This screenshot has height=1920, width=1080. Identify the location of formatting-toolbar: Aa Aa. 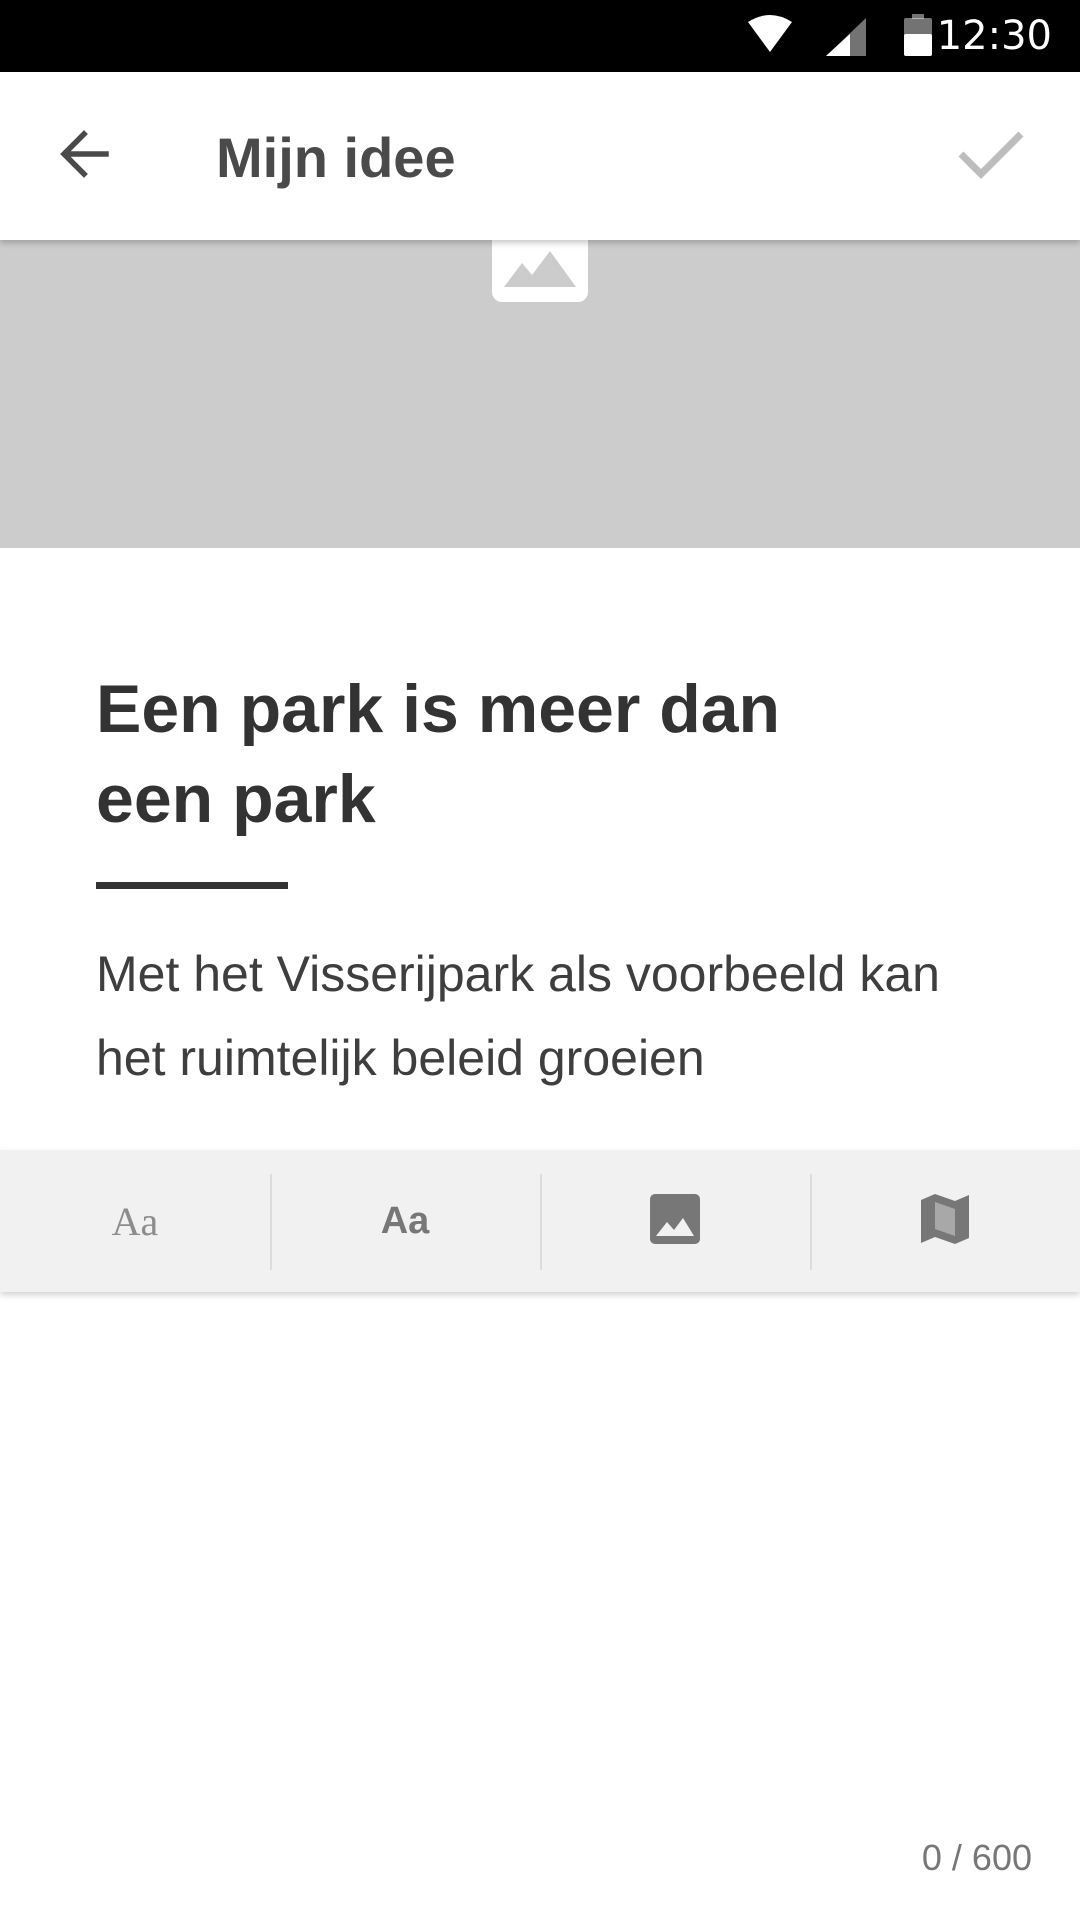
(540, 1221).